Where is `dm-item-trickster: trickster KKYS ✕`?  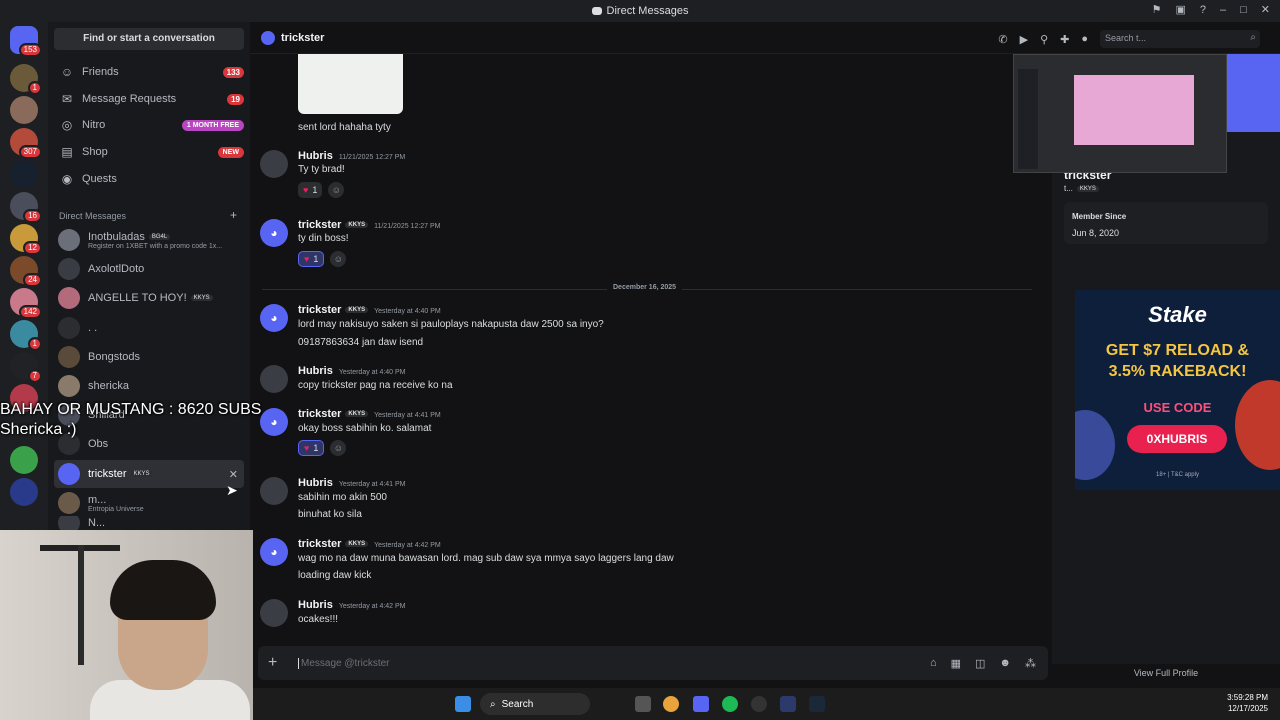
dm-item-trickster: trickster KKYS ✕ is located at coordinates (149, 474).